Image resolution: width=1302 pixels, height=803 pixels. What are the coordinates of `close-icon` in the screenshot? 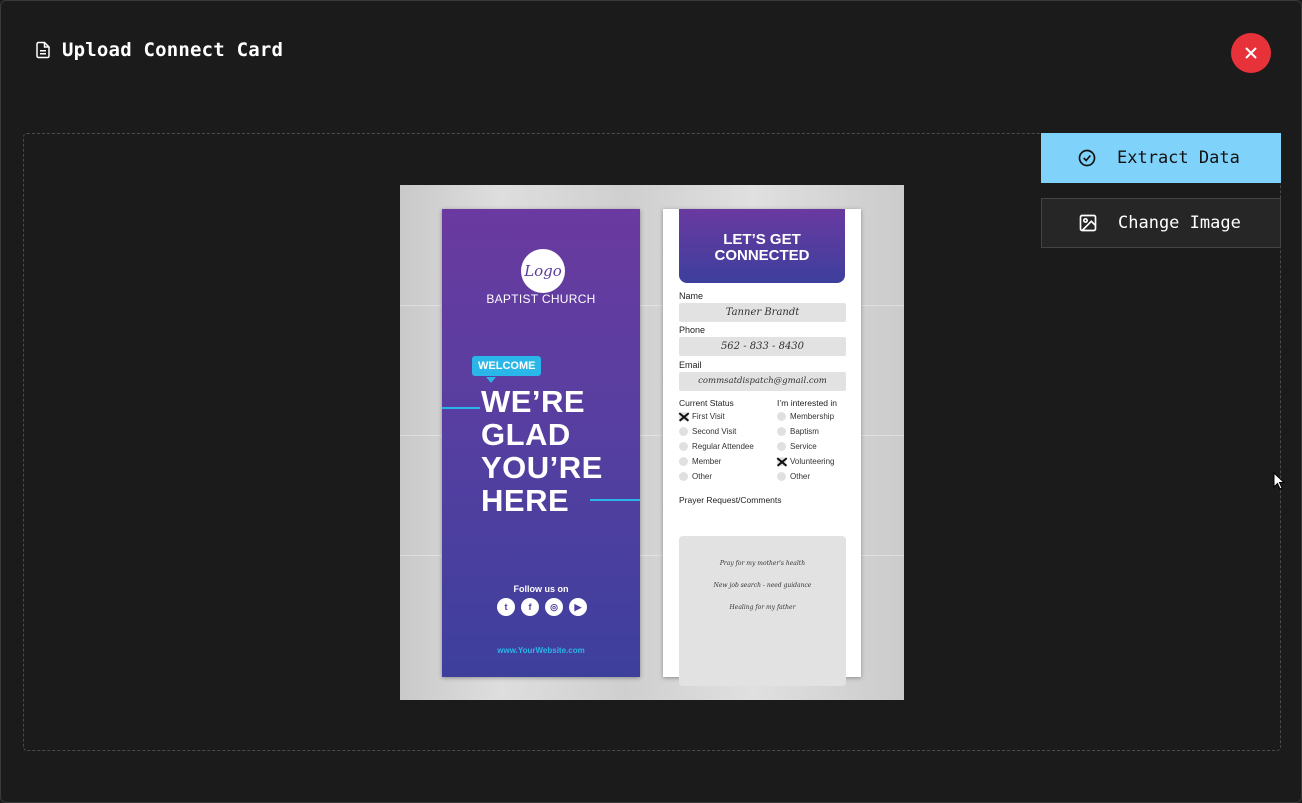 It's located at (1251, 53).